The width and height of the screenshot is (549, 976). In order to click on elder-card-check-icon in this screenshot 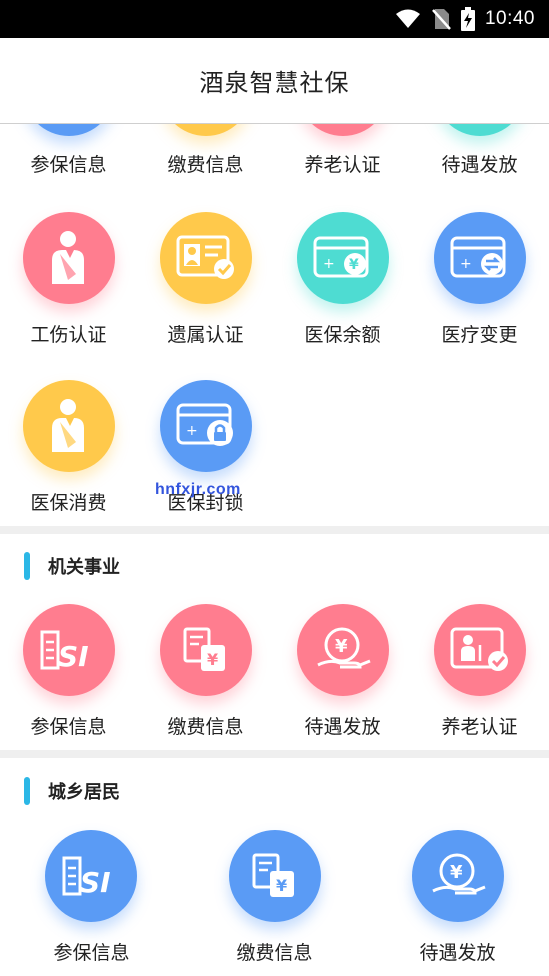, I will do `click(480, 650)`.